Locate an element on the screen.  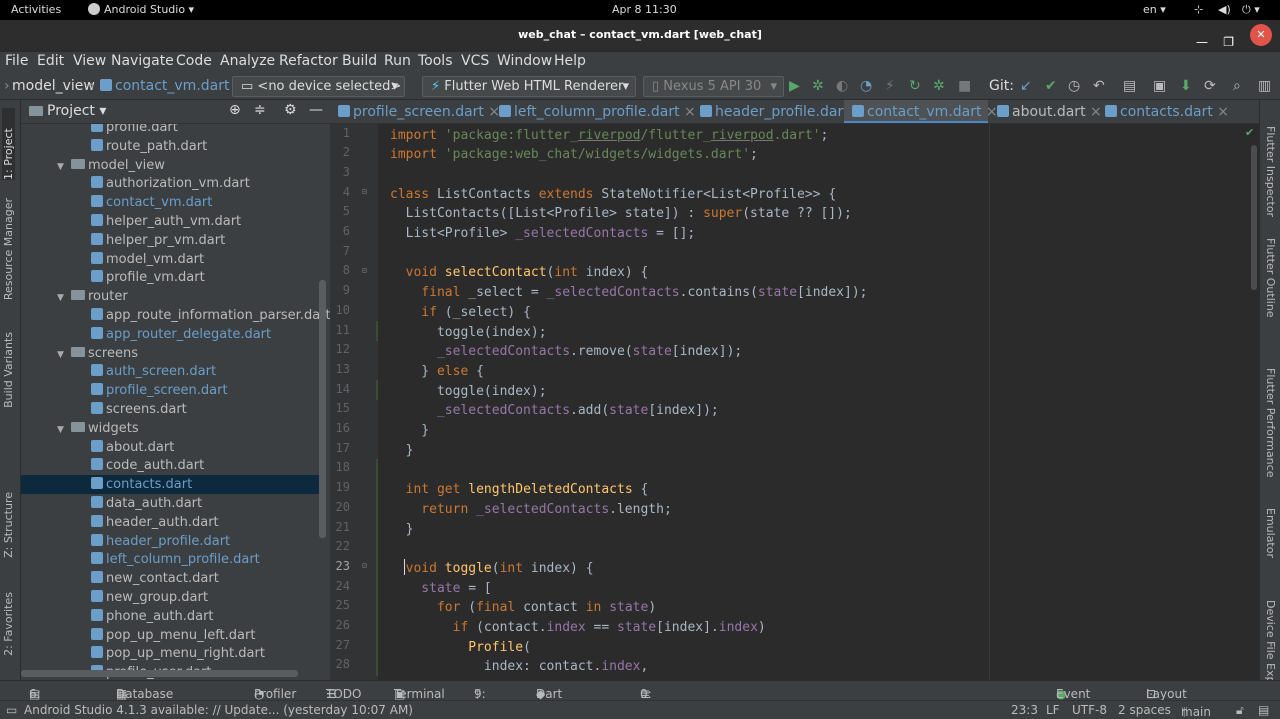
code-line: int get lengthDeletedContacts { is located at coordinates (519, 489).